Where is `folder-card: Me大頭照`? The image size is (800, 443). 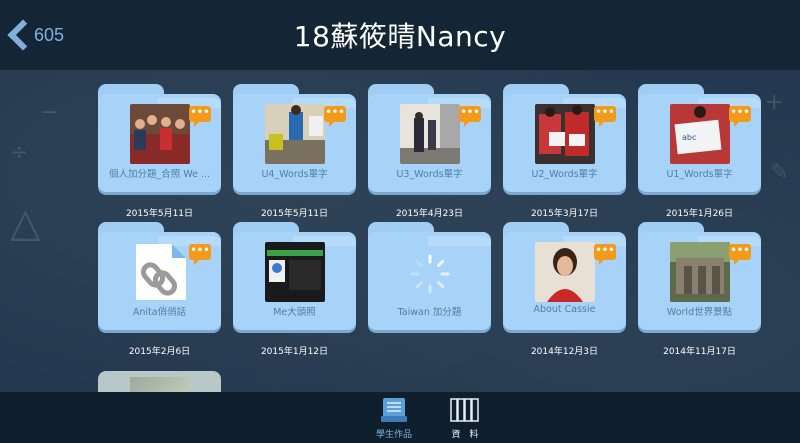 folder-card: Me大頭照 is located at coordinates (294, 276).